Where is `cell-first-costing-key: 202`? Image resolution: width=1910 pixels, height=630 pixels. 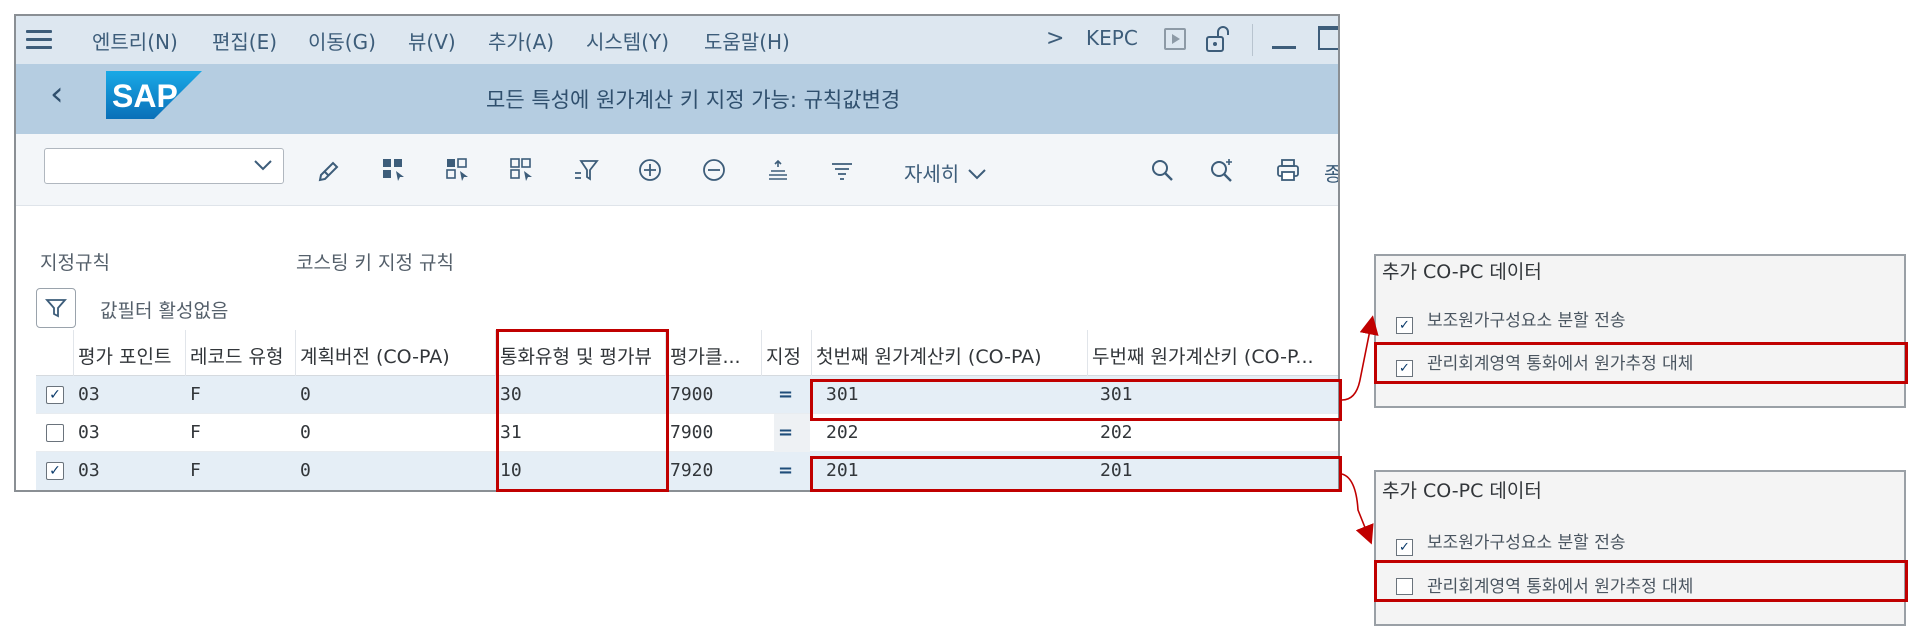 cell-first-costing-key: 202 is located at coordinates (842, 432).